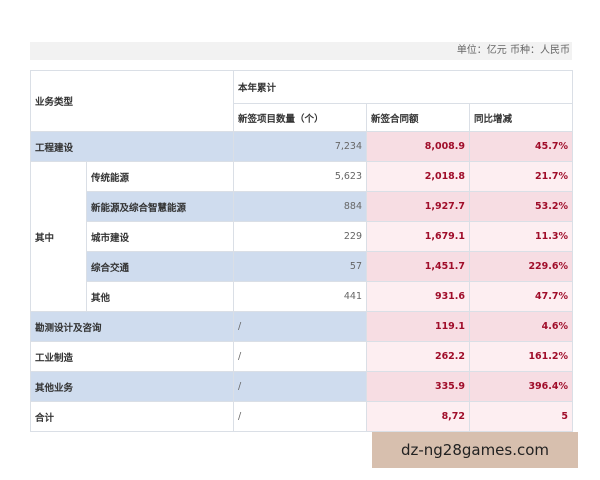 This screenshot has height=480, width=600. Describe the element at coordinates (132, 326) in the screenshot. I see `row-label: 勘测设计及咨询` at that location.